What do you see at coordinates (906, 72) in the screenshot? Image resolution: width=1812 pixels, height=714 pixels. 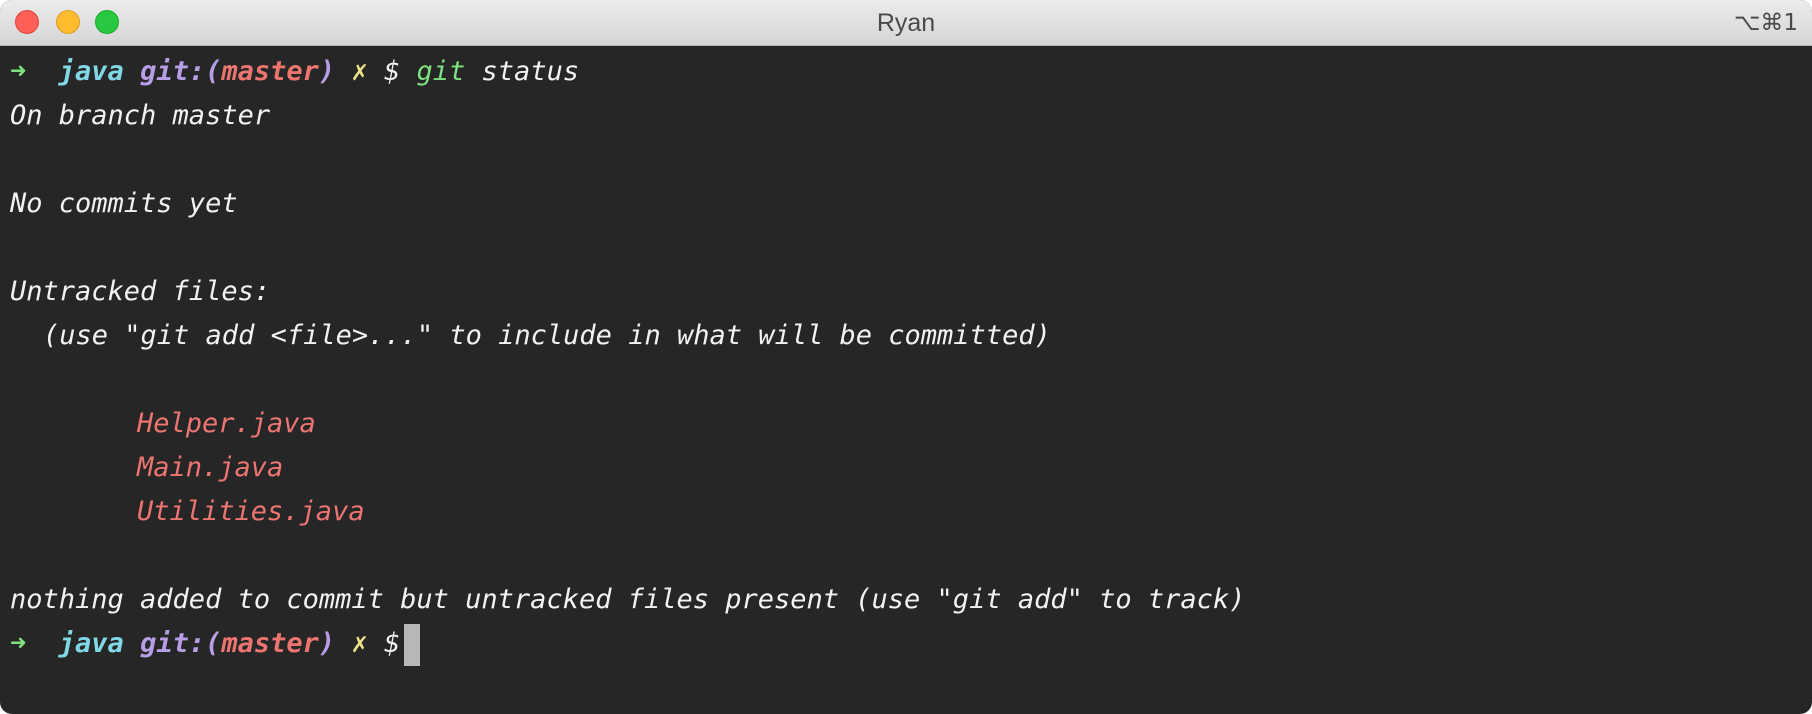 I see `prompt-line: ➜ java git:(master) ✗ $ git status` at bounding box center [906, 72].